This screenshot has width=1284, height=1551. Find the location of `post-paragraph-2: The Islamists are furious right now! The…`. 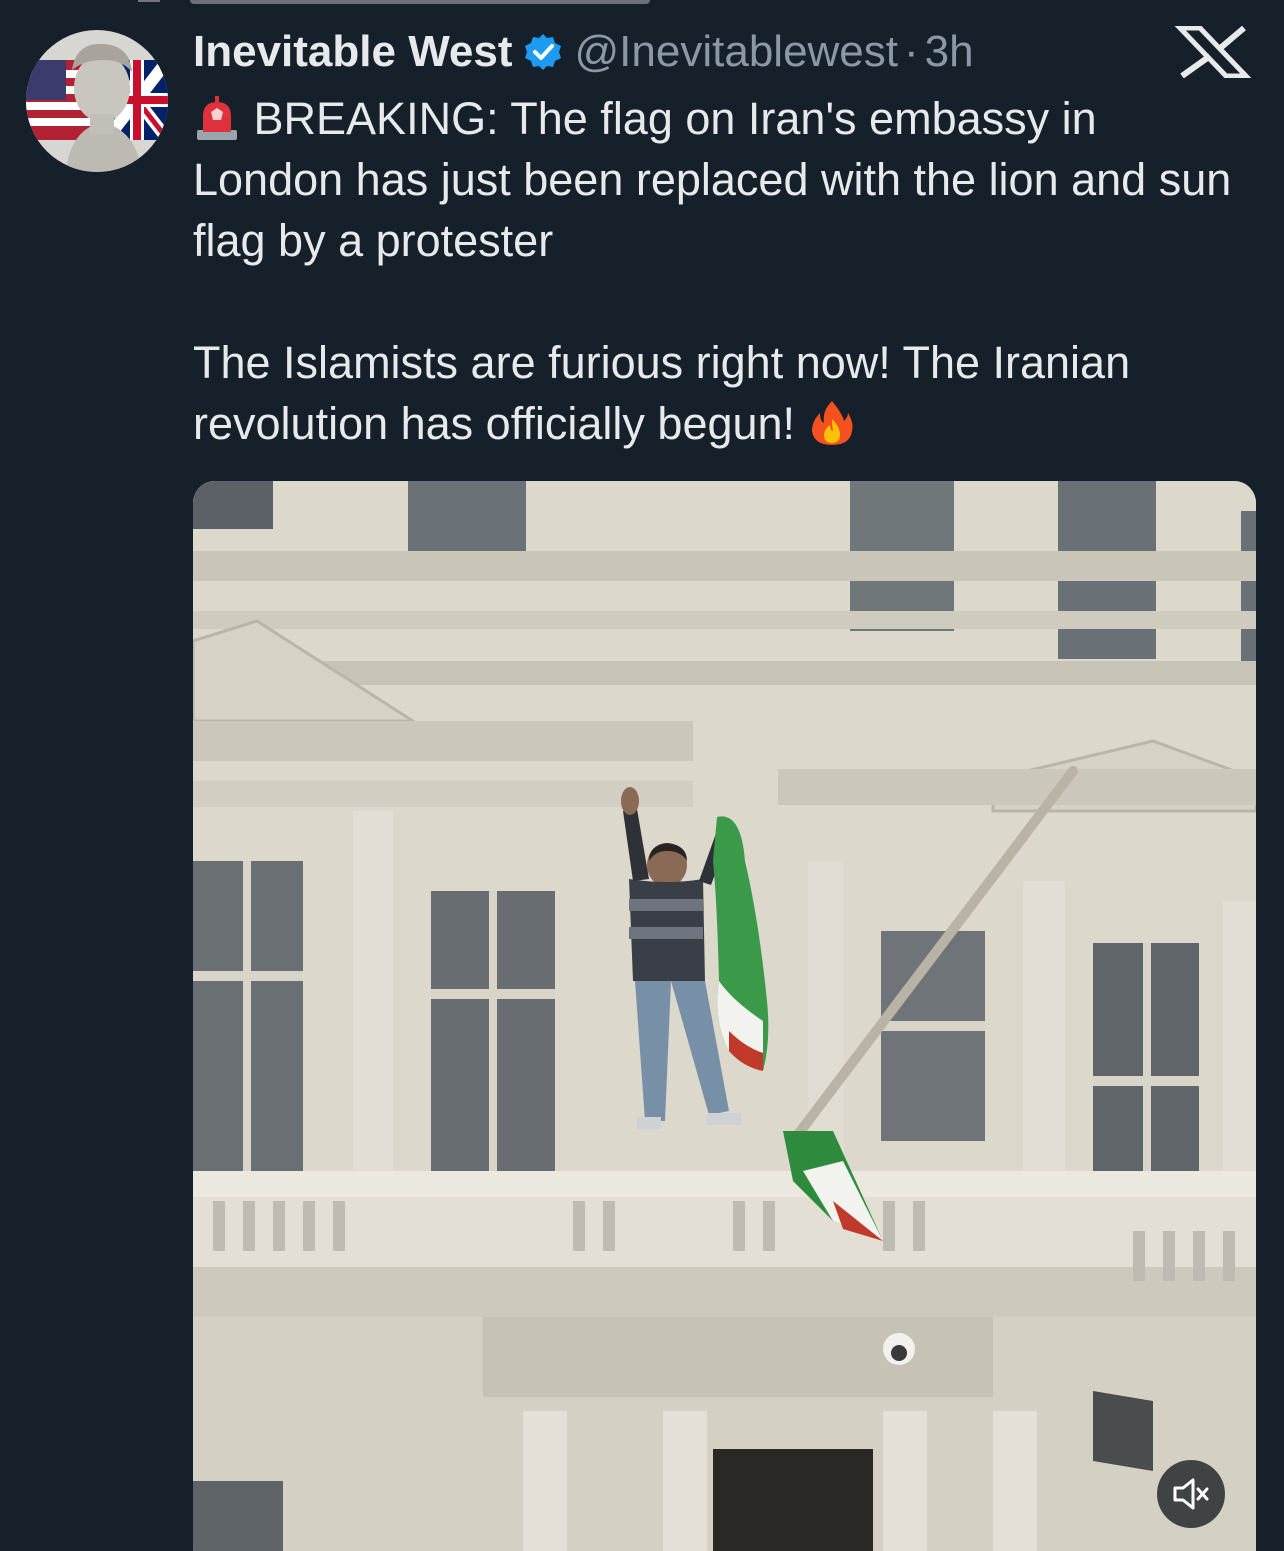

post-paragraph-2: The Islamists are furious right now! The… is located at coordinates (723, 393).